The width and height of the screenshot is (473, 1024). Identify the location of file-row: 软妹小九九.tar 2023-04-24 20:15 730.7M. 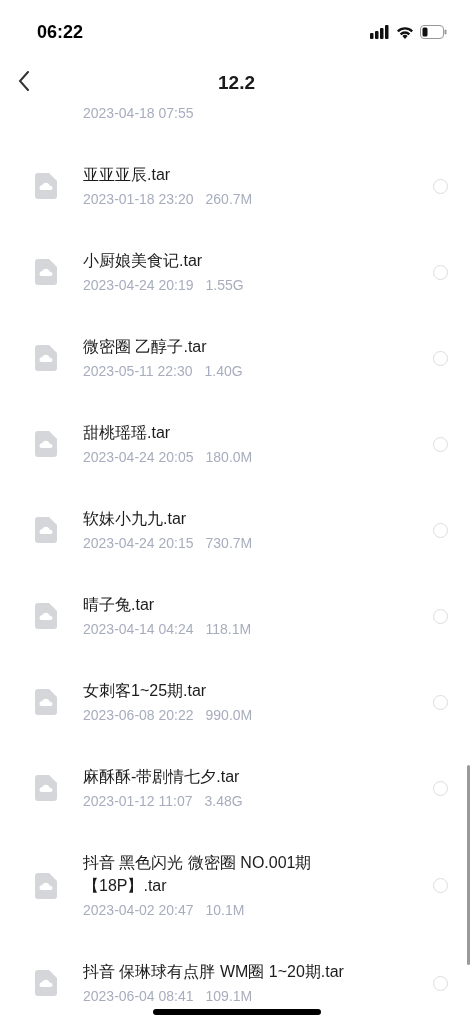
(236, 530).